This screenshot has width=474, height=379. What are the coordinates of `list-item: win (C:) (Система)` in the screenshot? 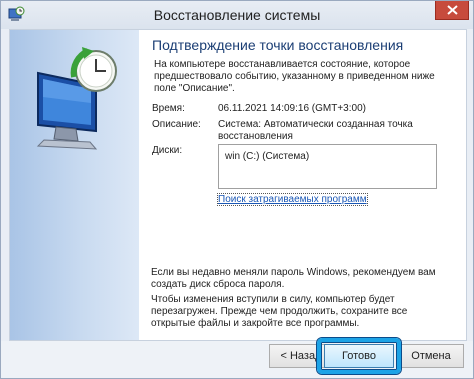 It's located at (267, 156).